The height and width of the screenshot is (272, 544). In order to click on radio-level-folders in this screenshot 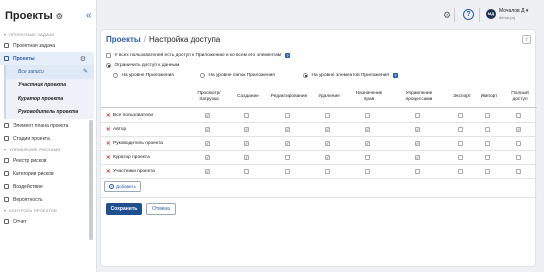, I will do `click(202, 75)`.